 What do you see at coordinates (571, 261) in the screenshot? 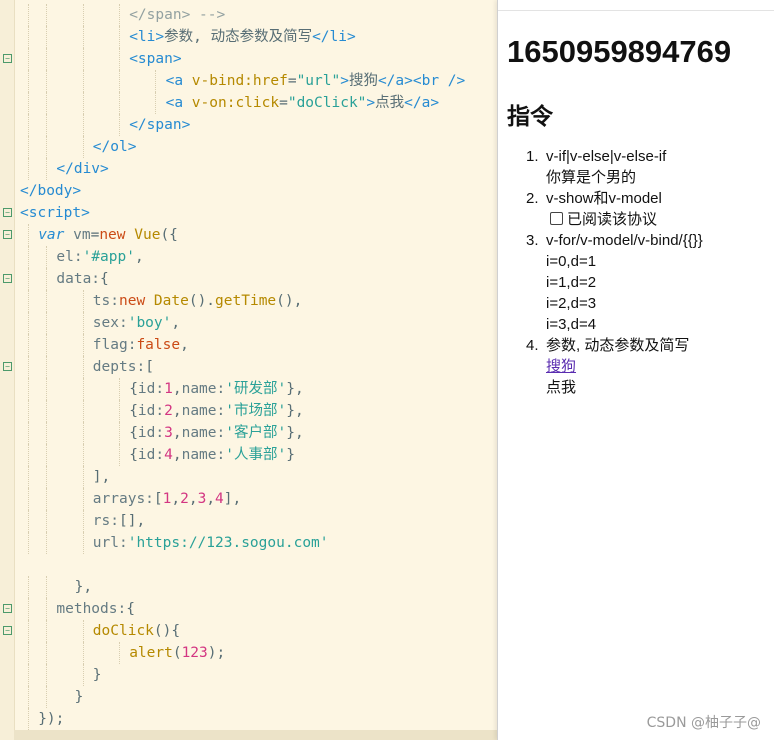
I see `loop-row: i=0,d=1` at bounding box center [571, 261].